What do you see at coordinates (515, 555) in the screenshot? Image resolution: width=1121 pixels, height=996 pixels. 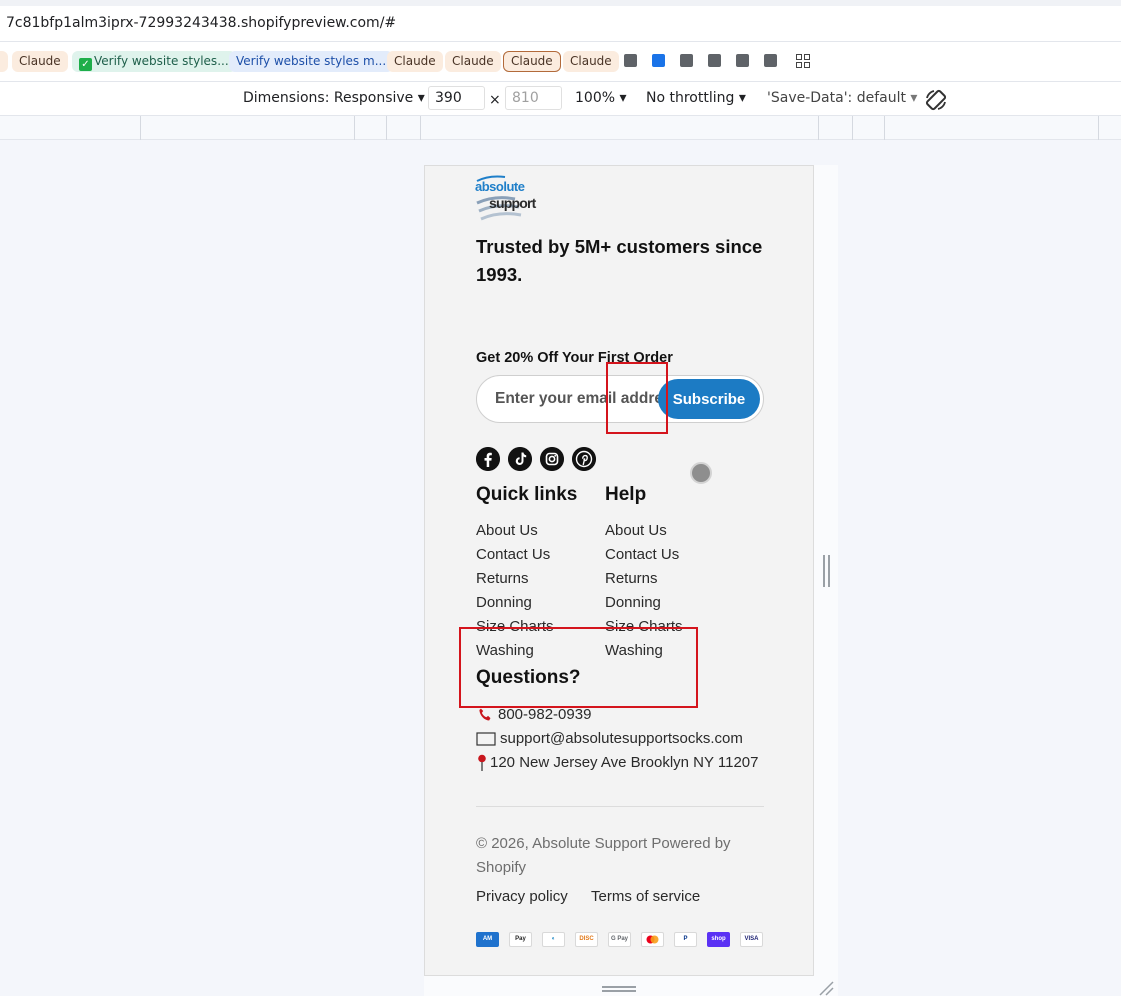 I see `footer-link-contact-us: Contact Us` at bounding box center [515, 555].